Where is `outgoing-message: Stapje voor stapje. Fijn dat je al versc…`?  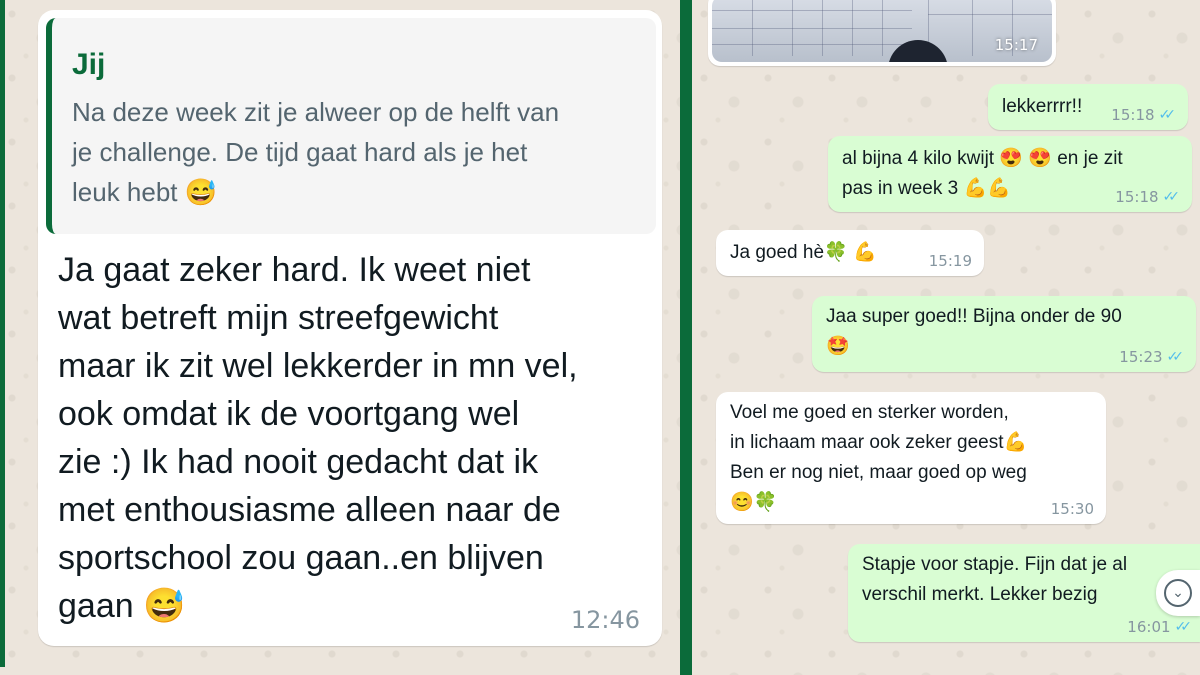
outgoing-message: Stapje voor stapje. Fijn dat je al versc… is located at coordinates (1024, 593).